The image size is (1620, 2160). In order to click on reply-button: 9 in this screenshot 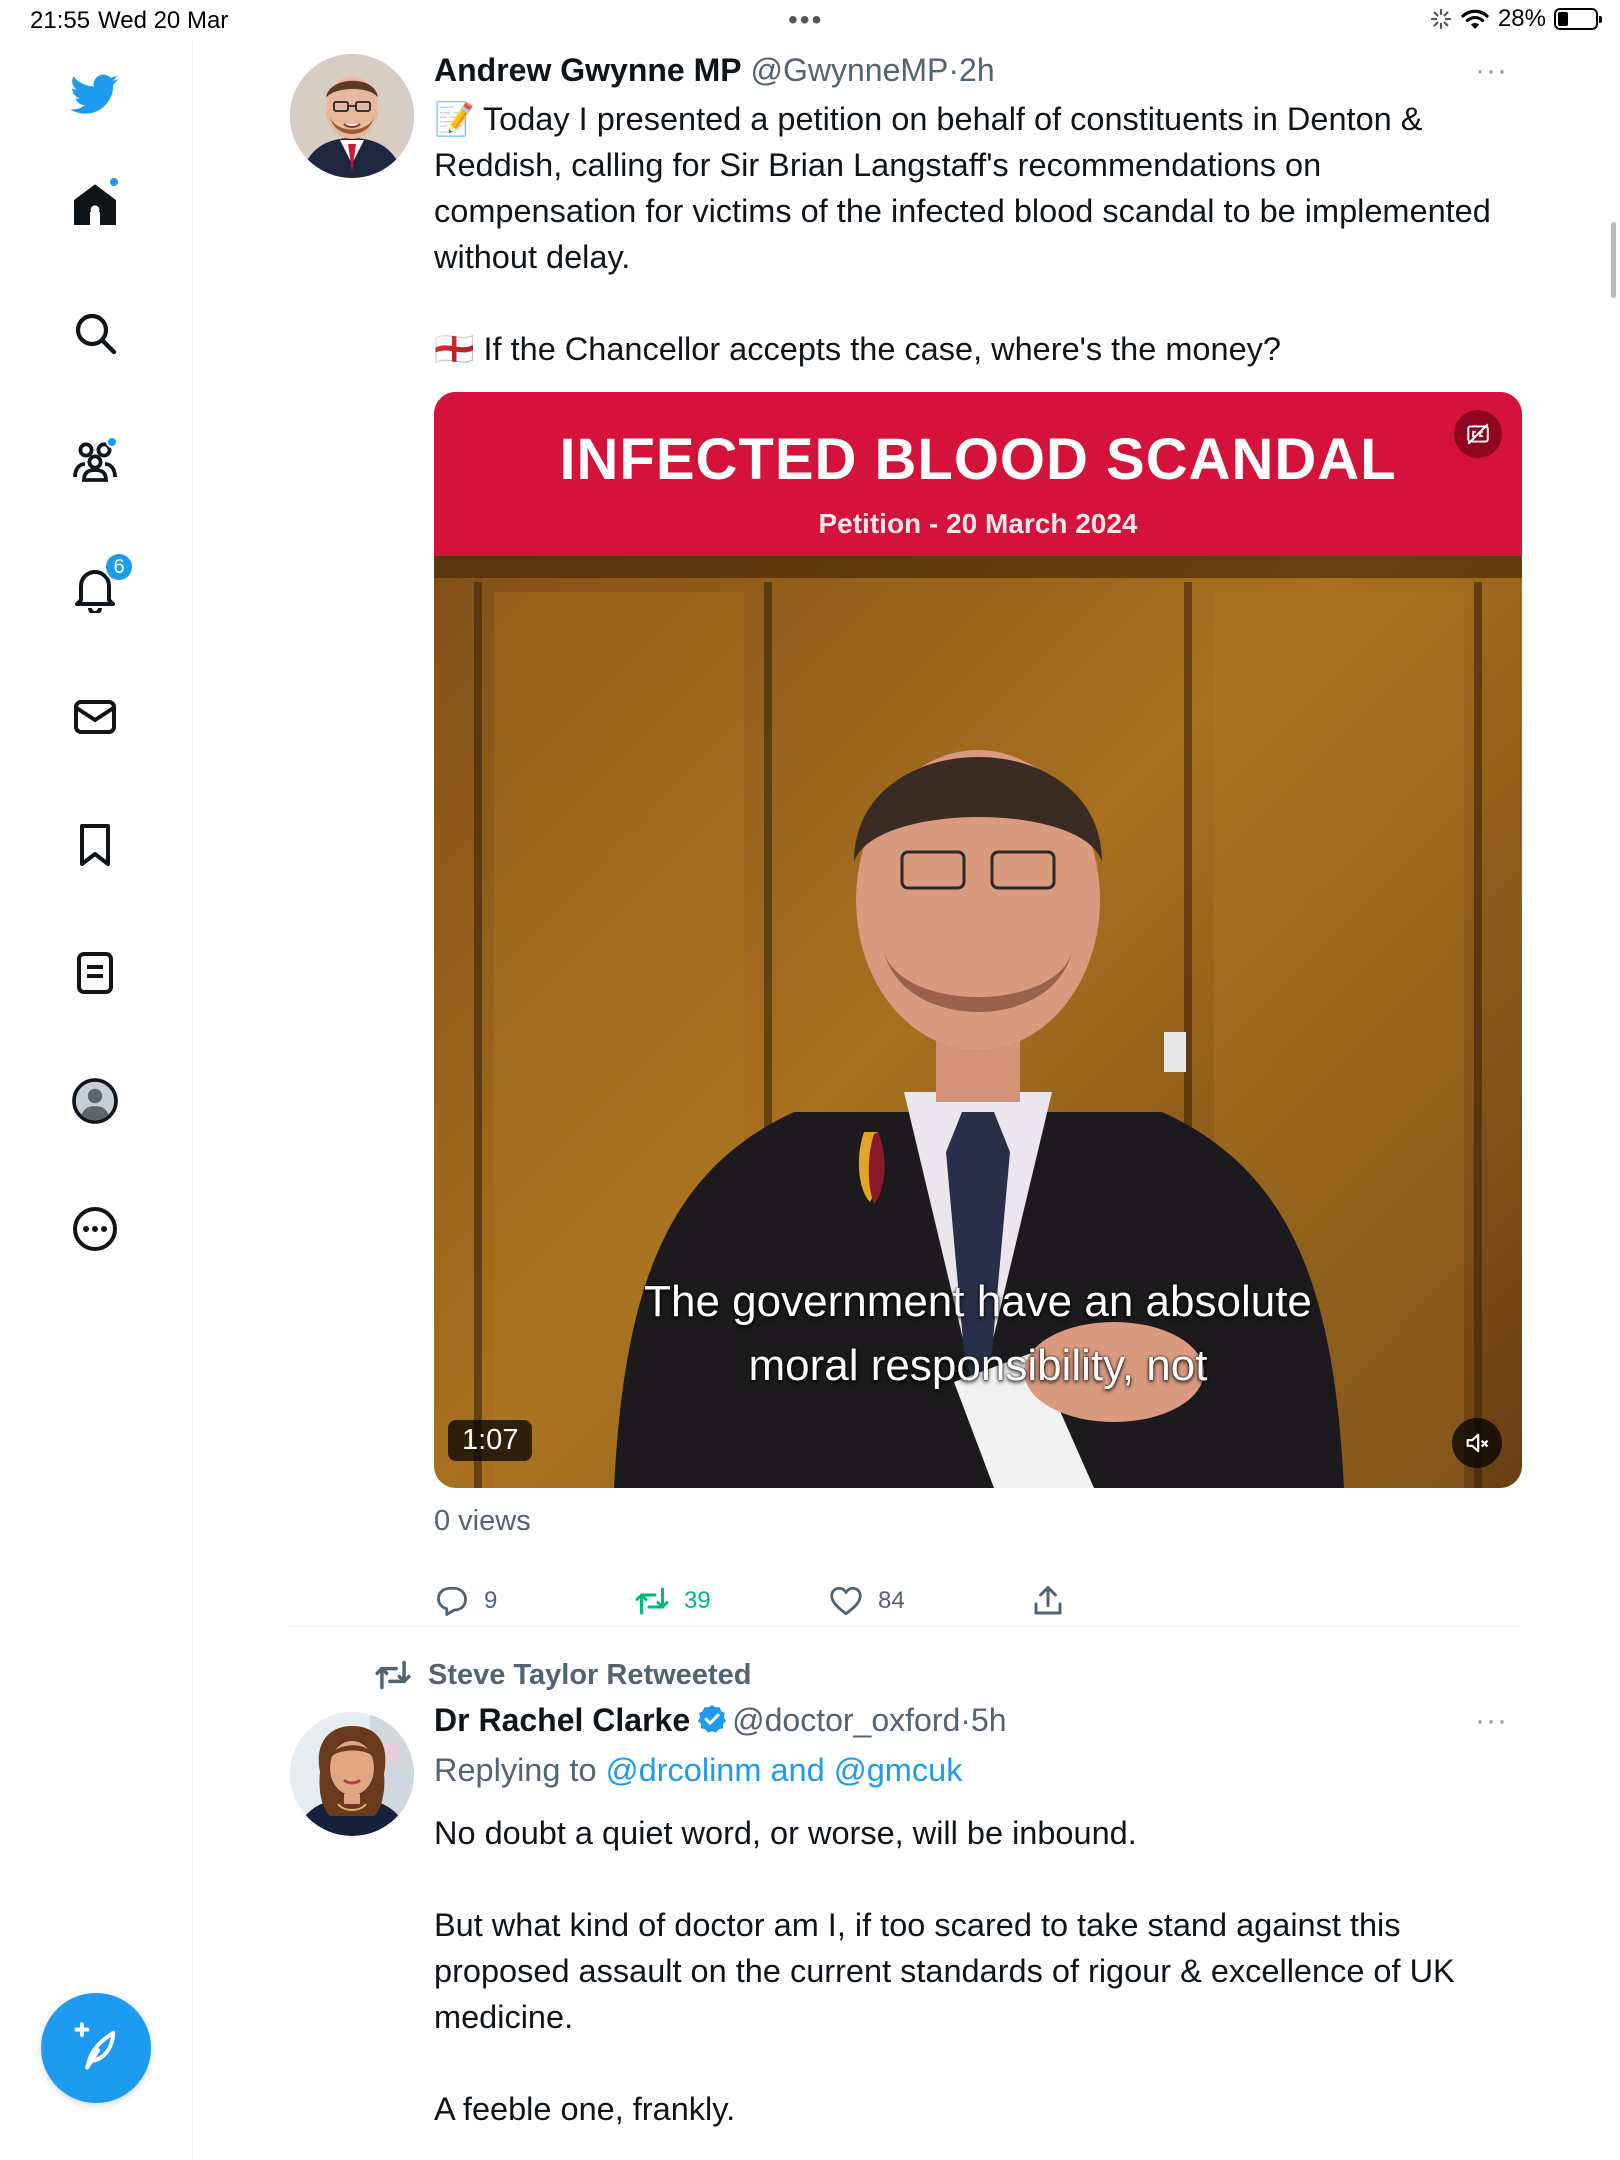, I will do `click(465, 1601)`.